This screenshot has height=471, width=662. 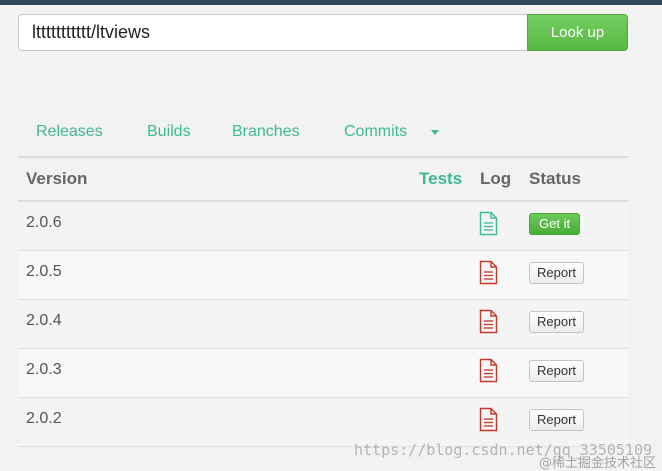 What do you see at coordinates (273, 32) in the screenshot?
I see `search-input` at bounding box center [273, 32].